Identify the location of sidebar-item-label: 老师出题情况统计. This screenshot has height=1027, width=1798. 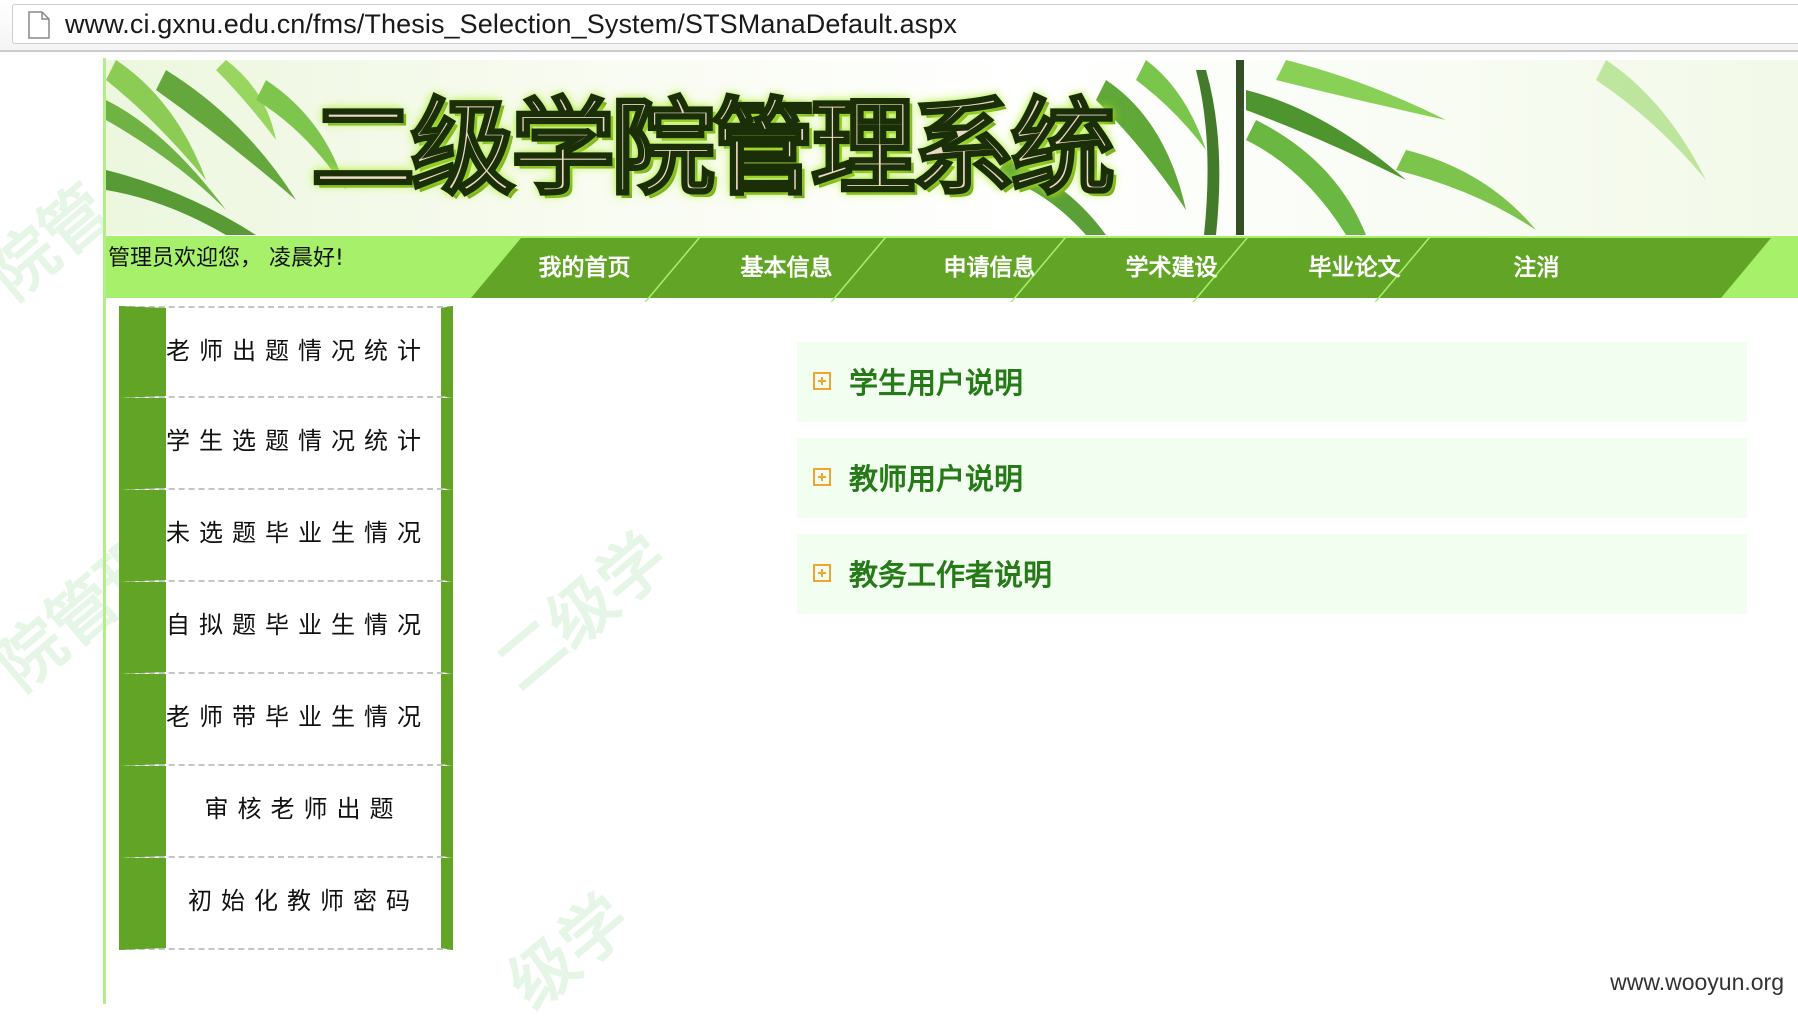
(298, 351).